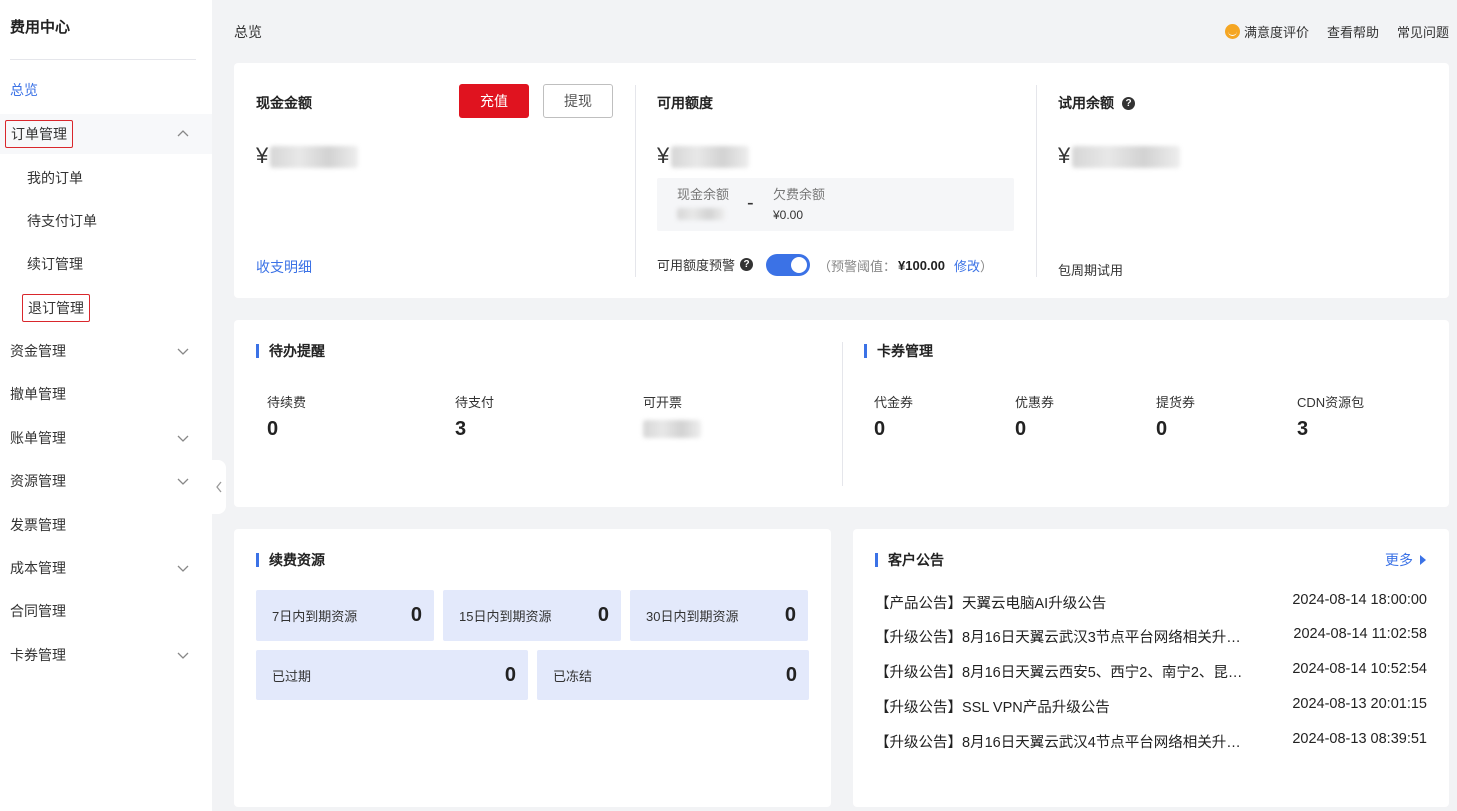  I want to click on sidebar-collapse-button, so click(219, 487).